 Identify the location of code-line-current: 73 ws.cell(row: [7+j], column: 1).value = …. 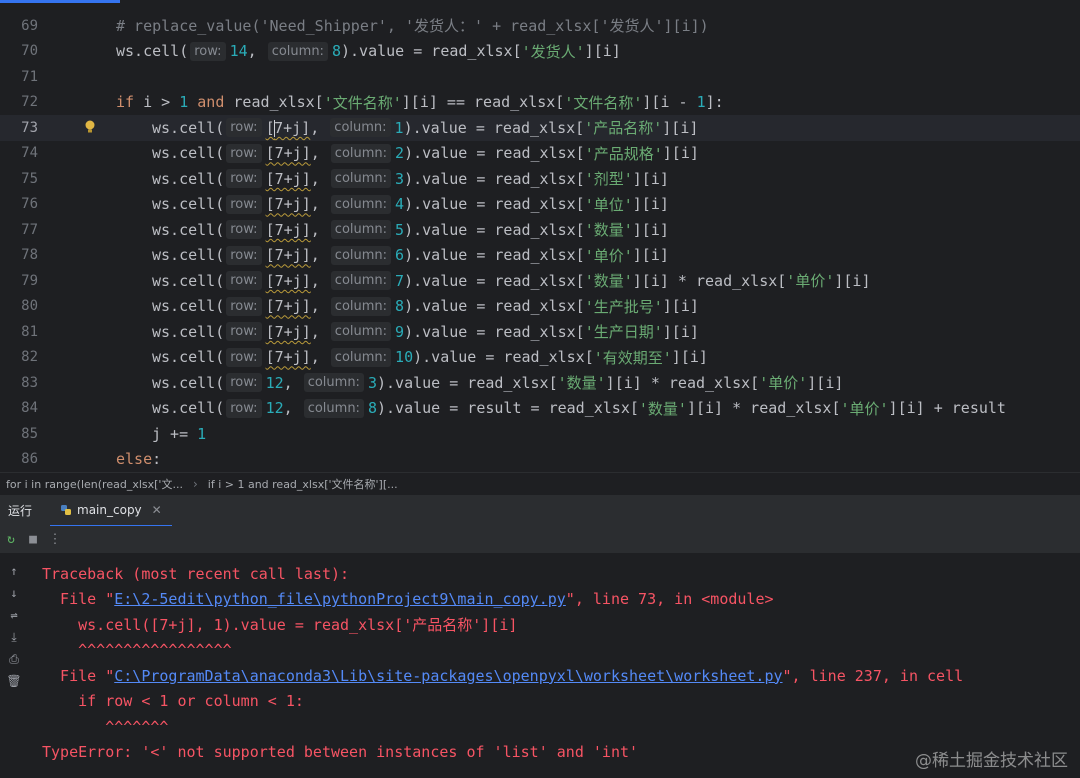
(540, 128).